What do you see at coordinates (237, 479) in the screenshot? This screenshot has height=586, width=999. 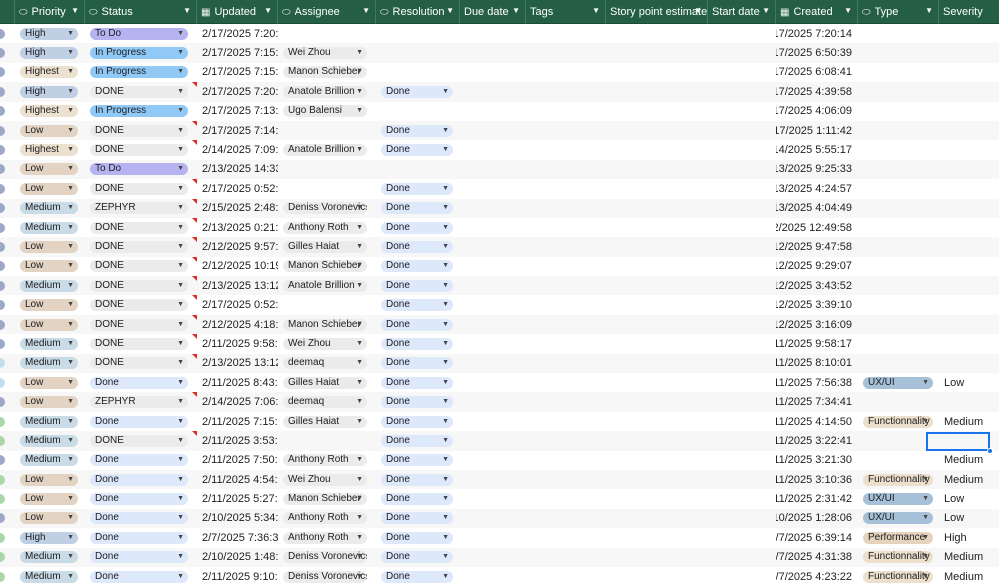 I see `updated-cell: 2/11/2025 4:54:08` at bounding box center [237, 479].